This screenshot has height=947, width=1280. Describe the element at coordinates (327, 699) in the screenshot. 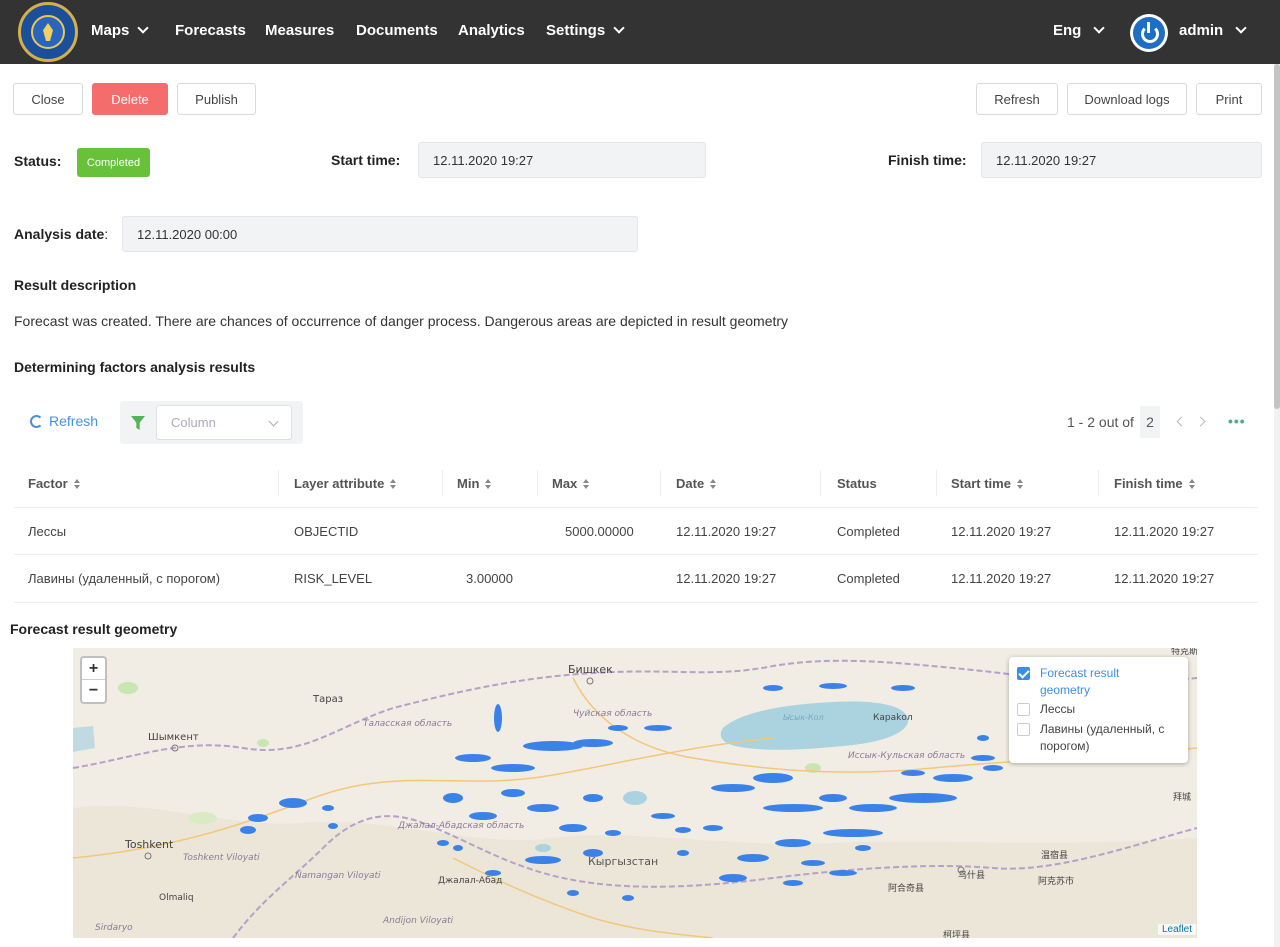

I see `map-label: Тараз` at that location.